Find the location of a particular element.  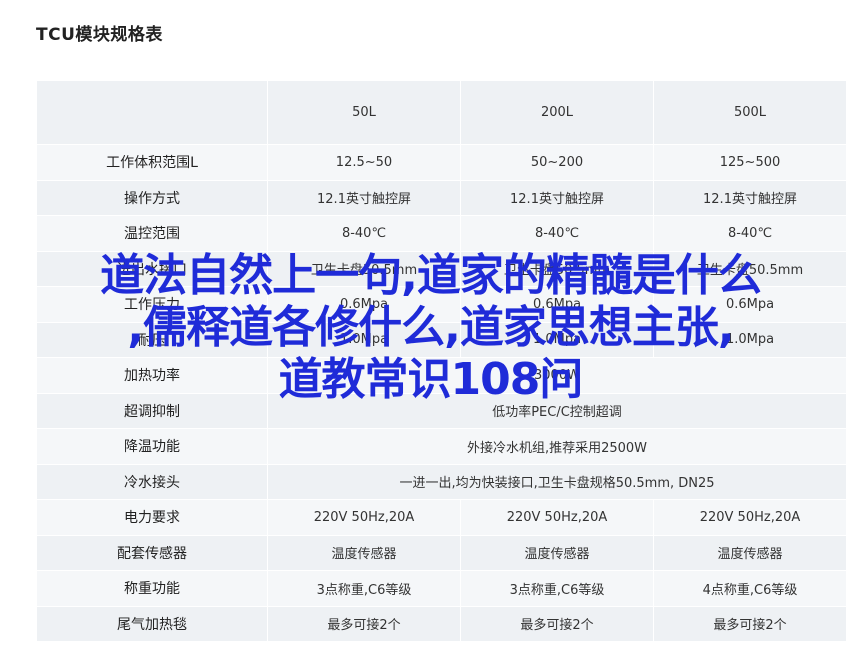

table-header-model: 50L is located at coordinates (364, 112).